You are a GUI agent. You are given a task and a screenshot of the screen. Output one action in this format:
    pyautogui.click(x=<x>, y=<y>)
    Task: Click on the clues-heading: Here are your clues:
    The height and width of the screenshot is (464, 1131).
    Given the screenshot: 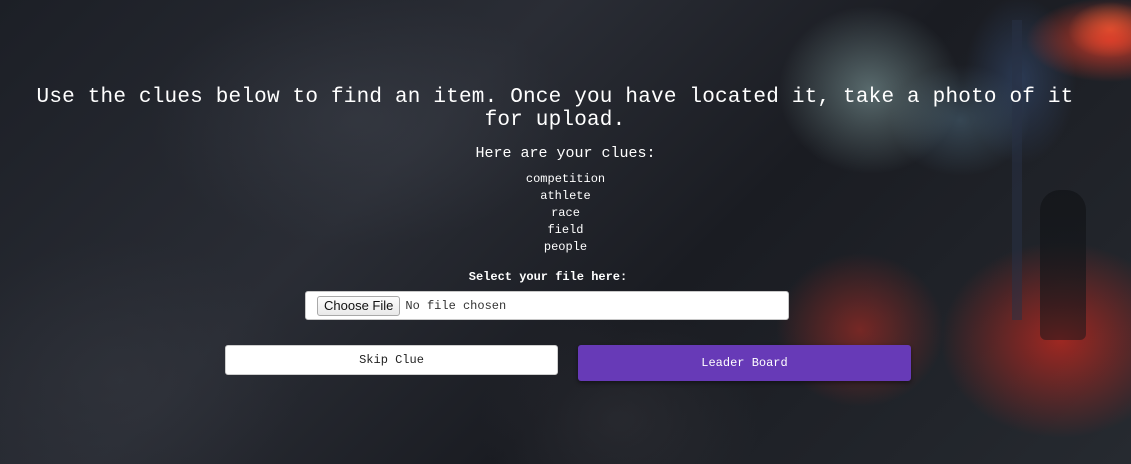 What is the action you would take?
    pyautogui.click(x=565, y=153)
    